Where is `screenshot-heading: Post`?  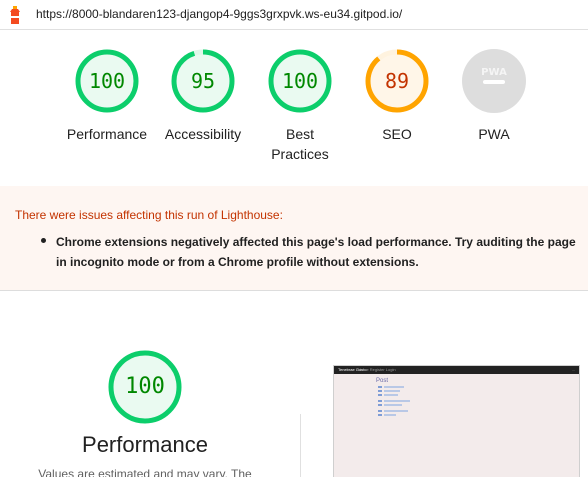
screenshot-heading: Post is located at coordinates (382, 381).